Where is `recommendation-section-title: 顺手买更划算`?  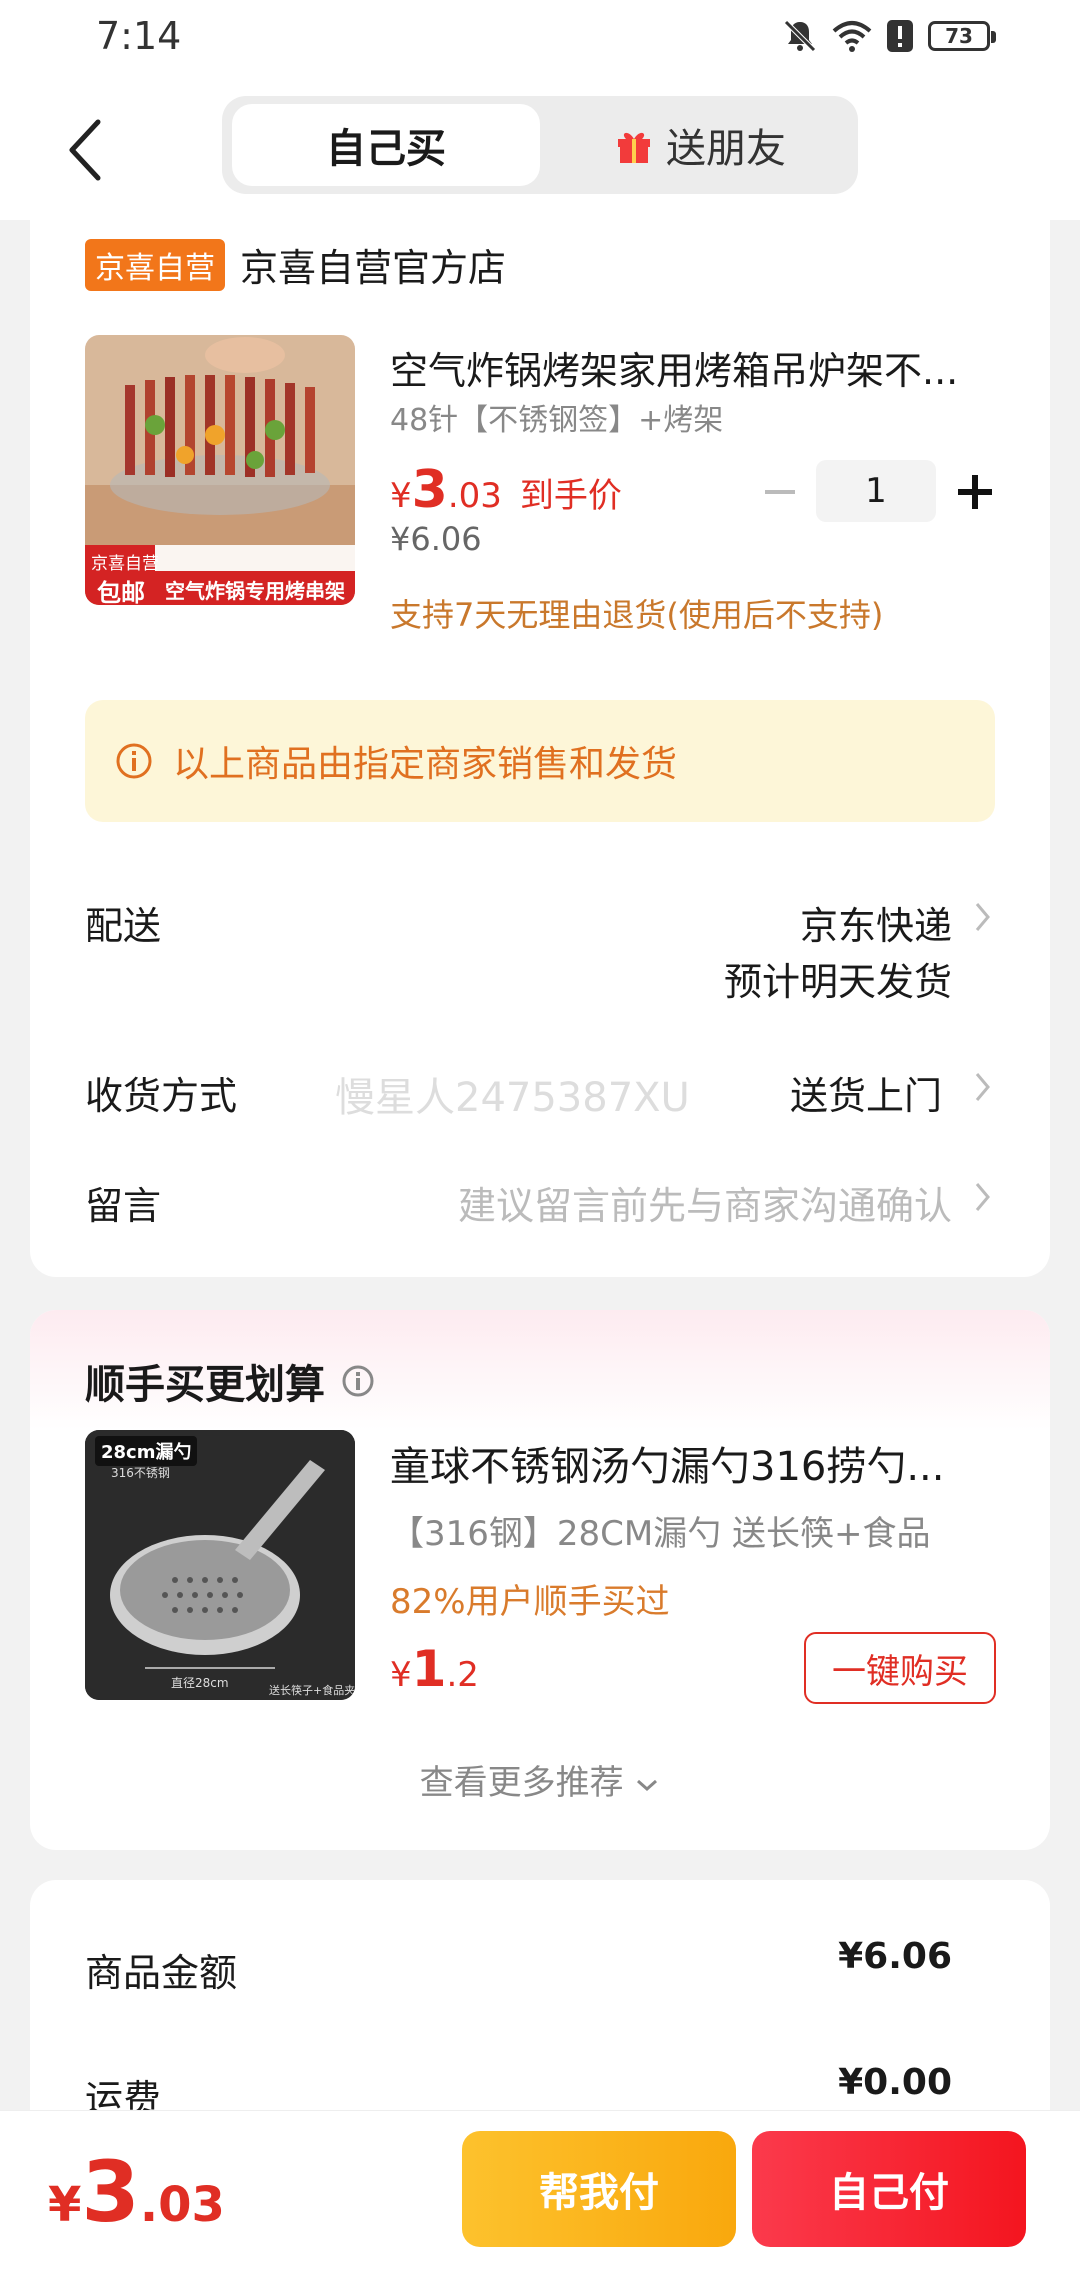
recommendation-section-title: 顺手买更划算 is located at coordinates (230, 1381).